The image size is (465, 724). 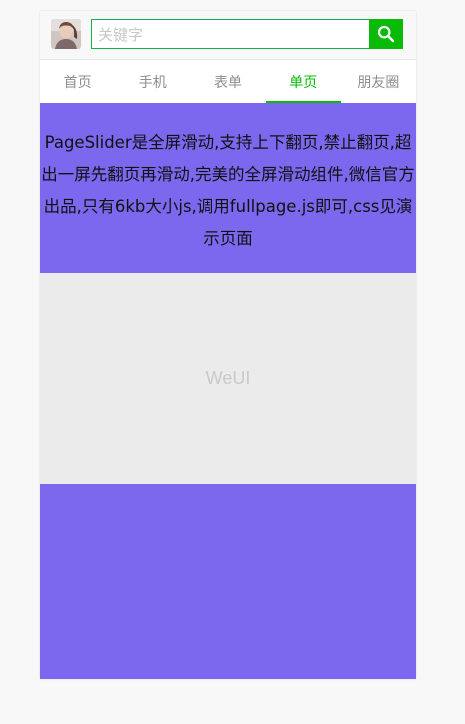 What do you see at coordinates (233, 35) in the screenshot?
I see `search-input` at bounding box center [233, 35].